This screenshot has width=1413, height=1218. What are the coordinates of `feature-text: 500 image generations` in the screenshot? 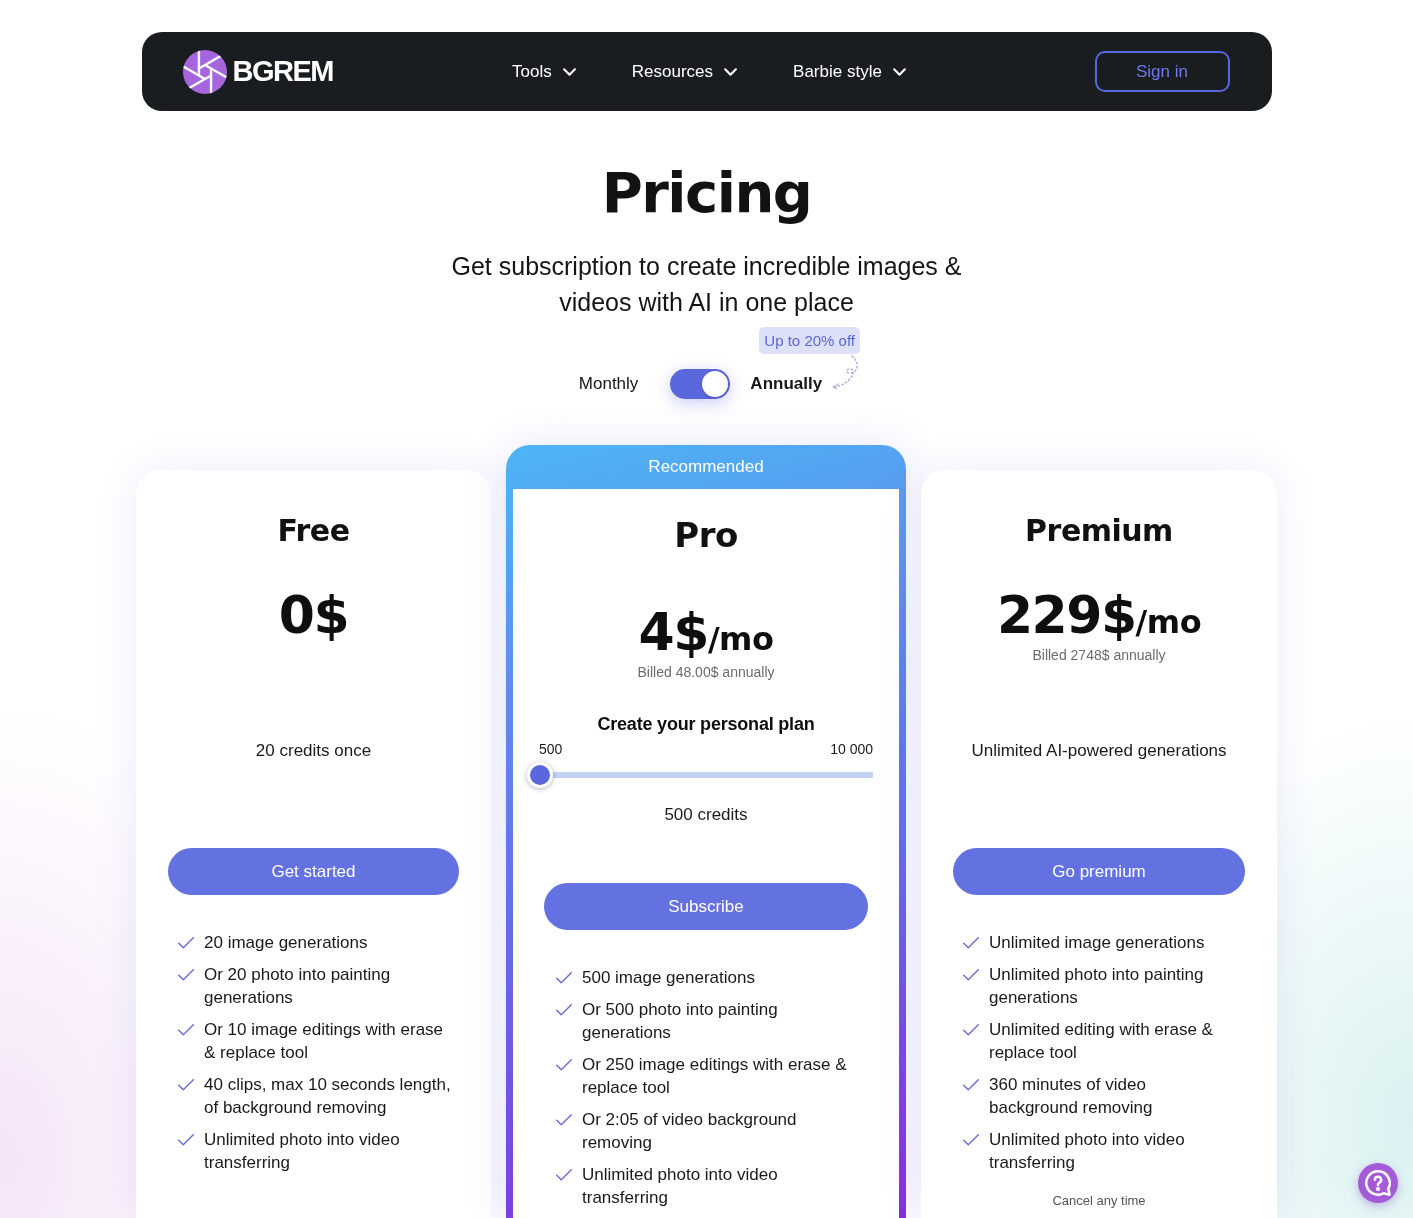 It's located at (669, 978).